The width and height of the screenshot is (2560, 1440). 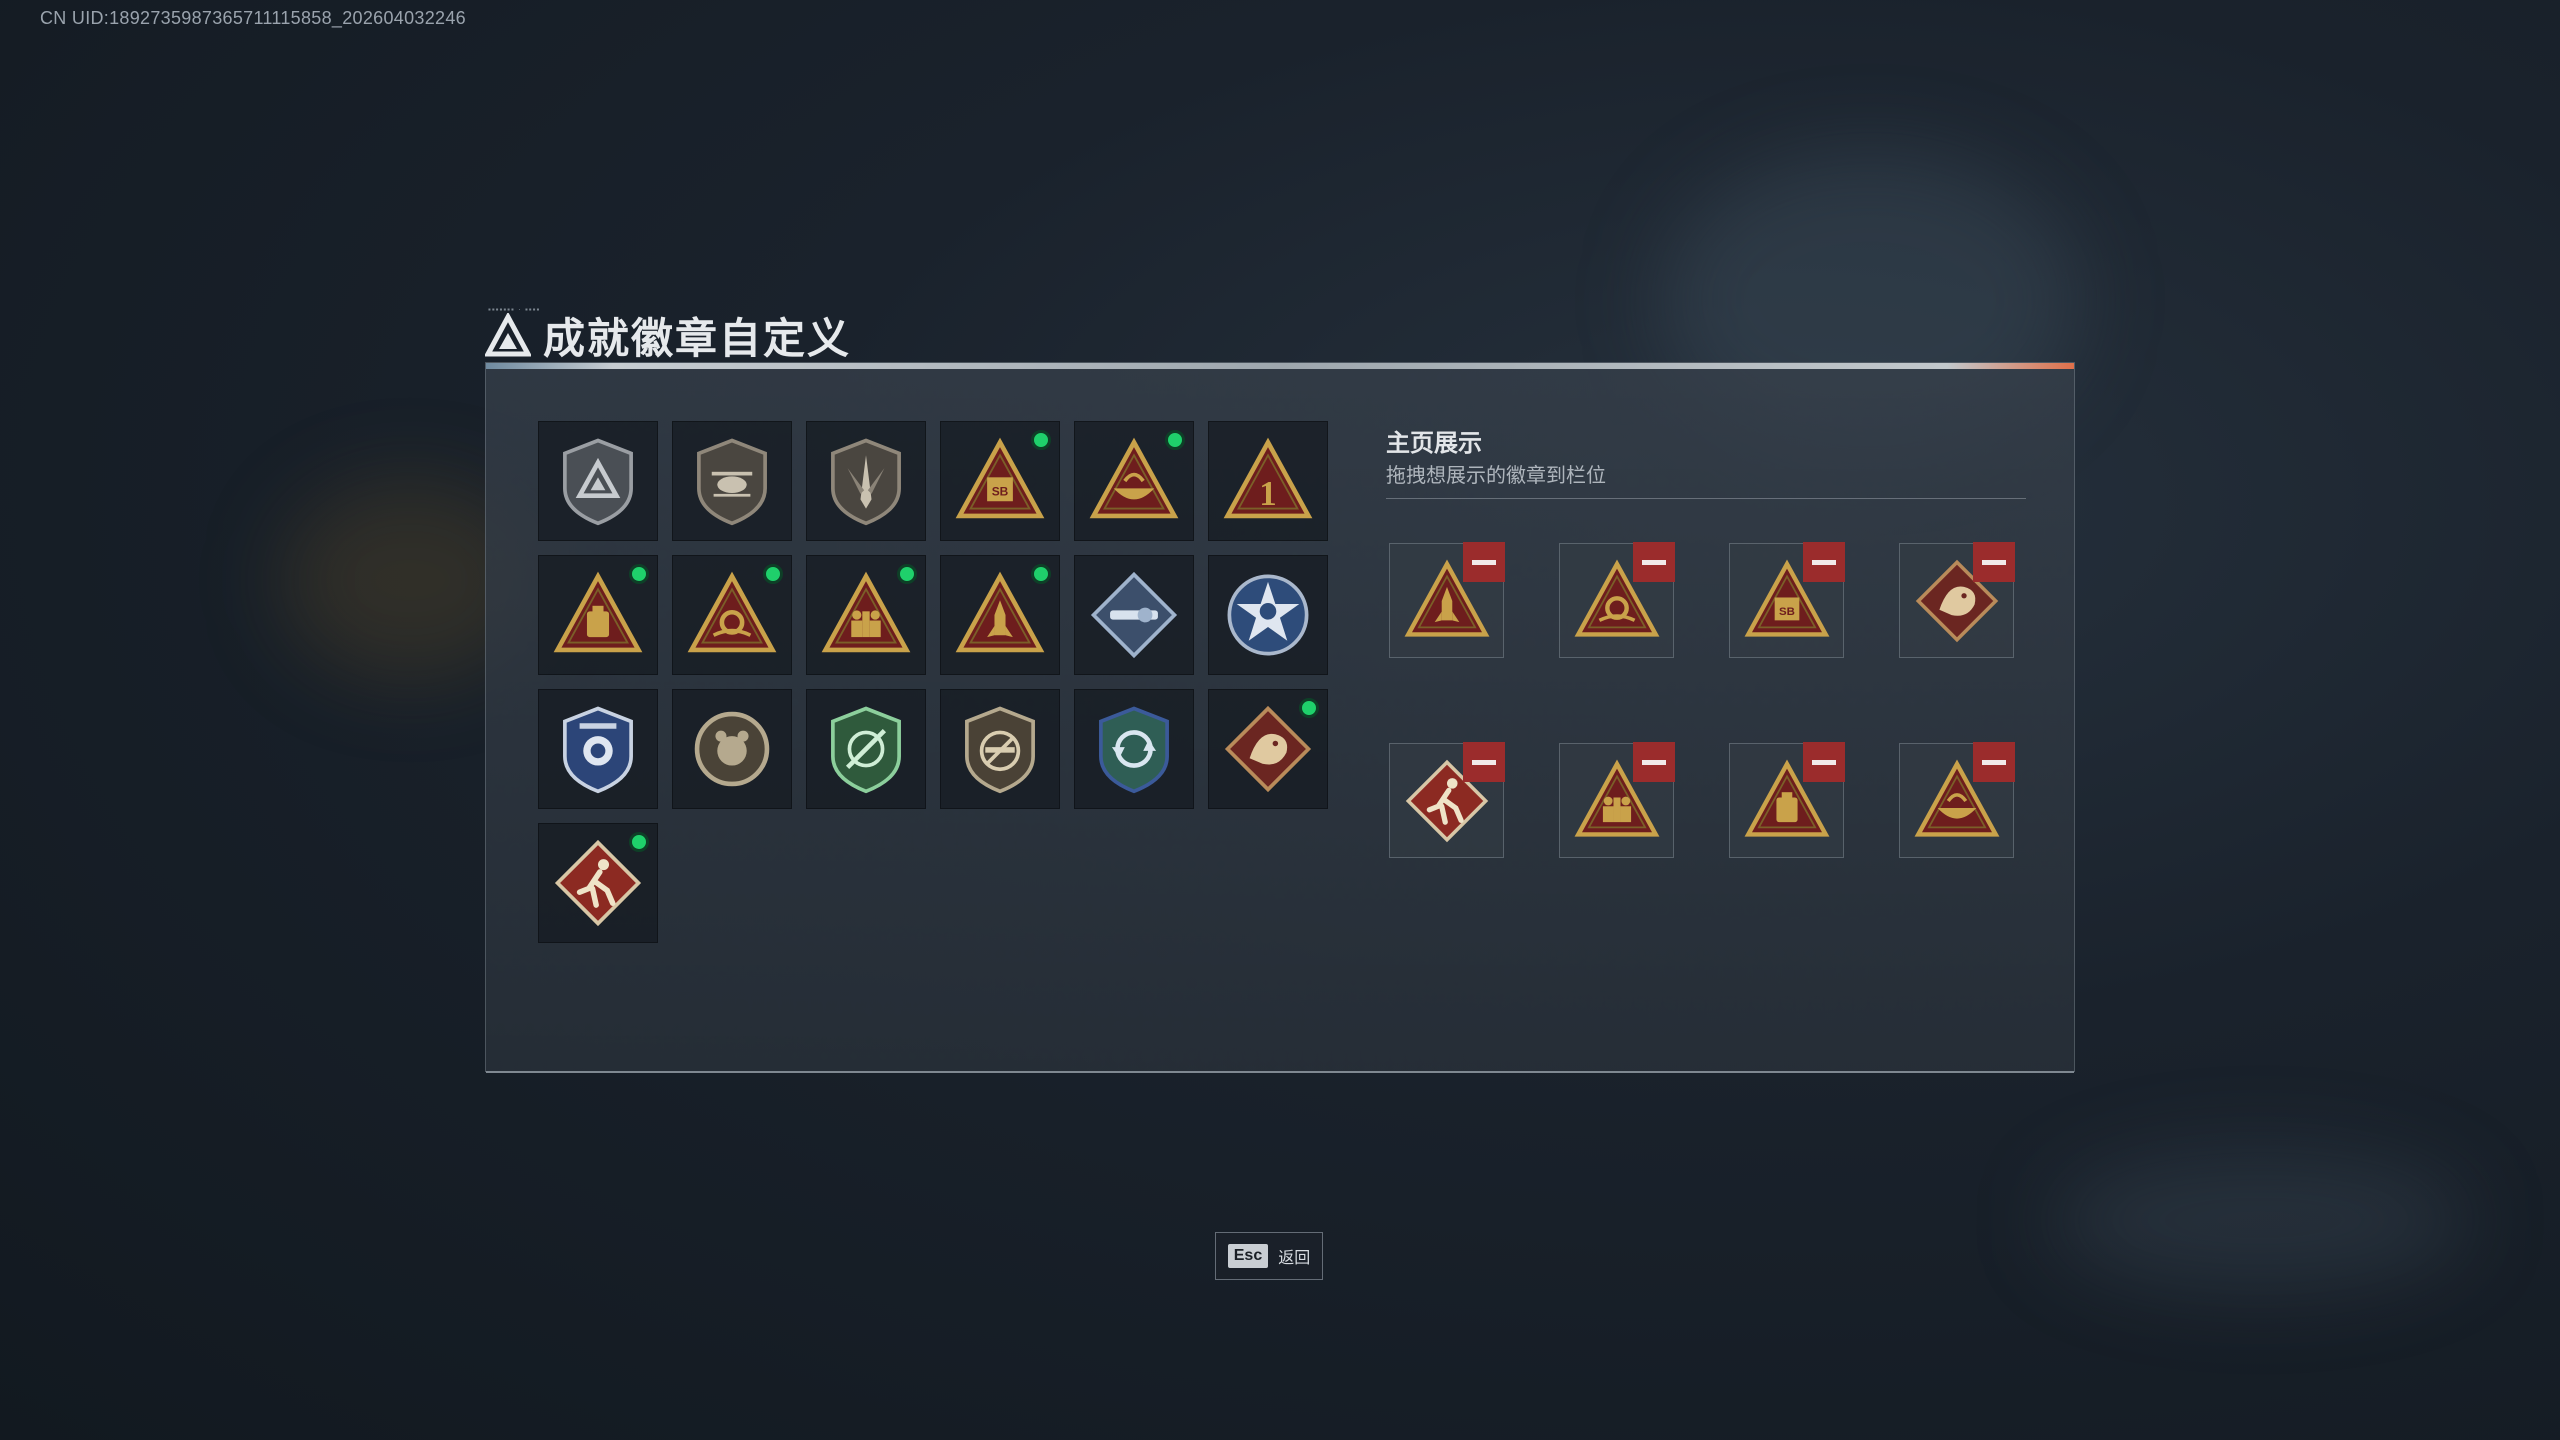 I want to click on rocket-launcher-diamond-icon, so click(x=1134, y=615).